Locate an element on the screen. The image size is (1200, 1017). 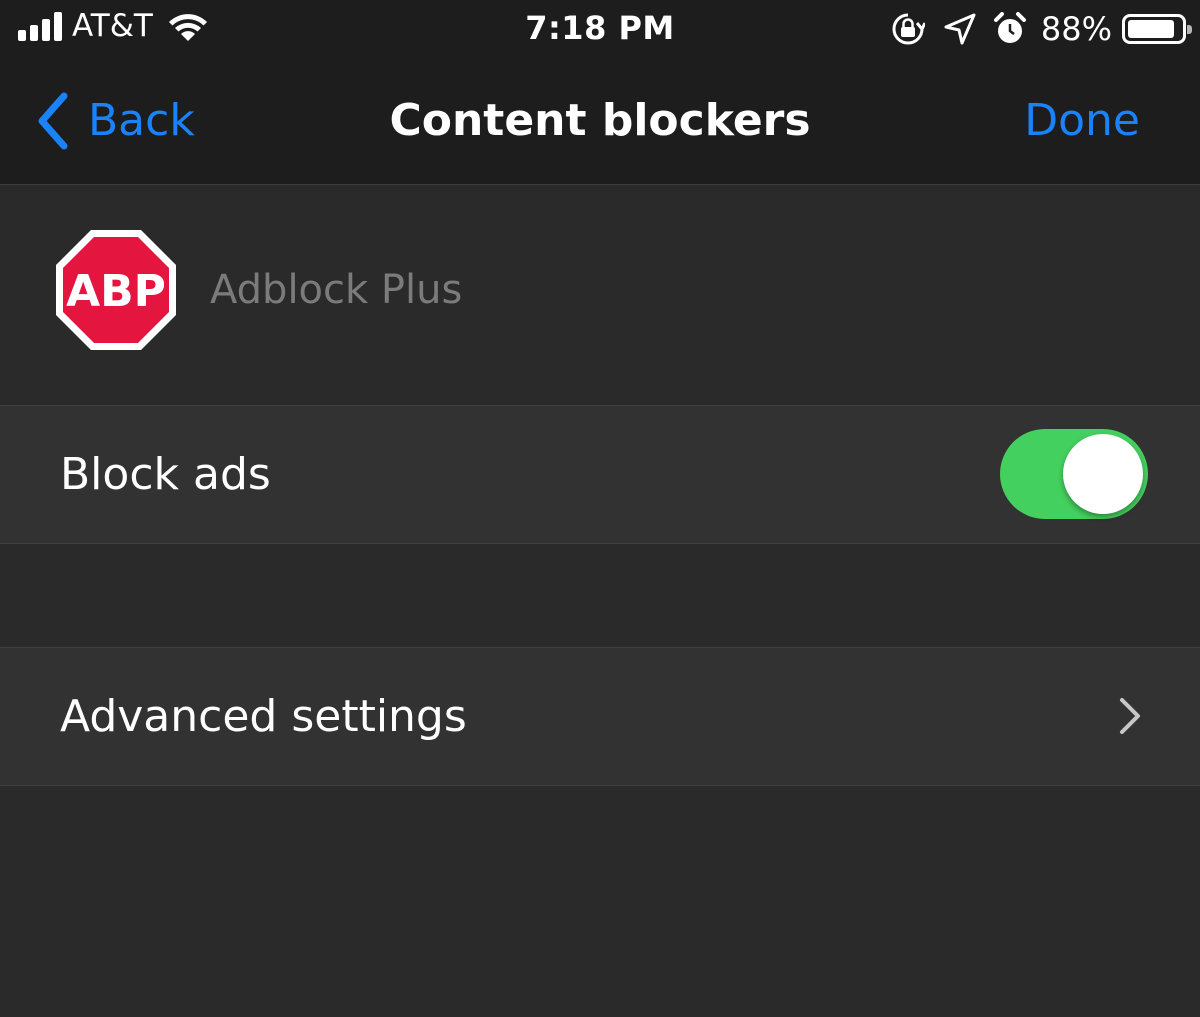
advanced-settings-label: Advanced settings is located at coordinates (263, 716).